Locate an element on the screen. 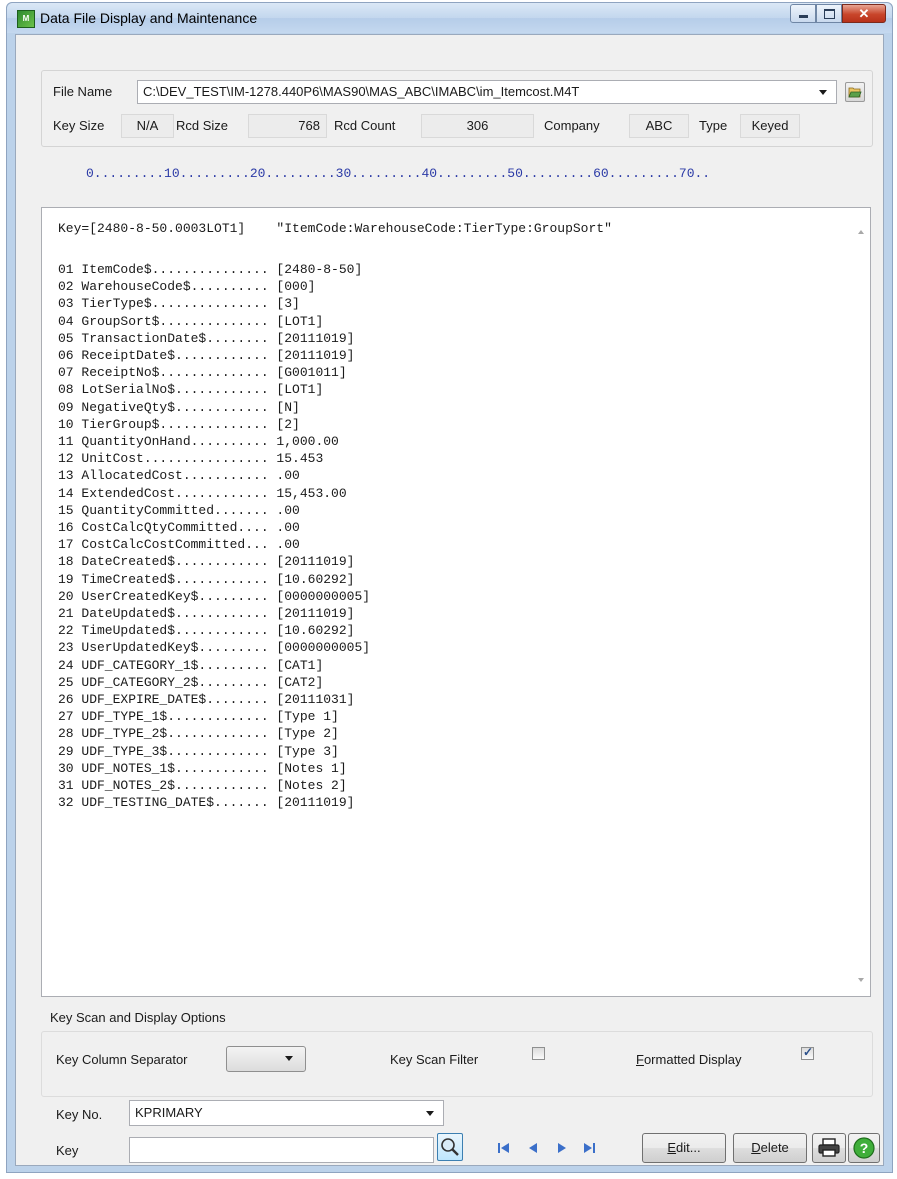 This screenshot has width=897, height=1179. company-label: Company is located at coordinates (572, 125).